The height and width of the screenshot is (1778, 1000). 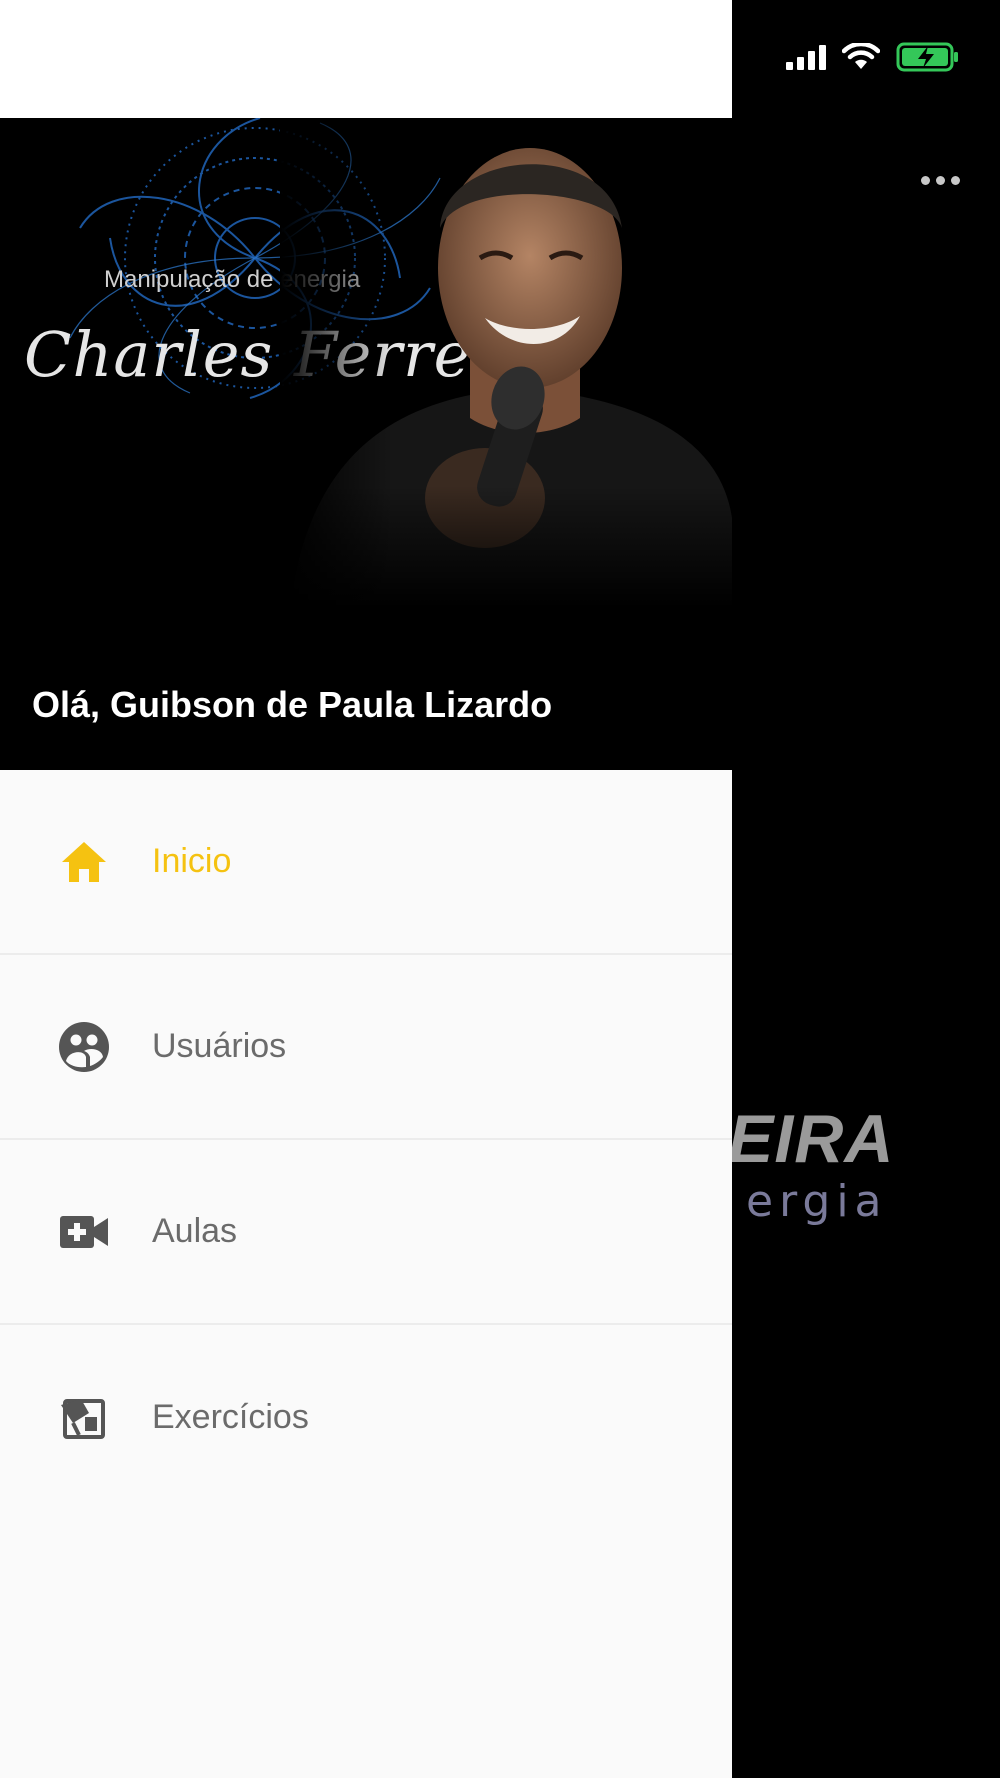 I want to click on exercise-icon, so click(x=84, y=1418).